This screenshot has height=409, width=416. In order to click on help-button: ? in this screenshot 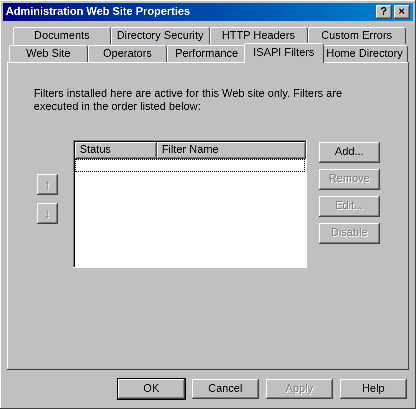, I will do `click(384, 12)`.